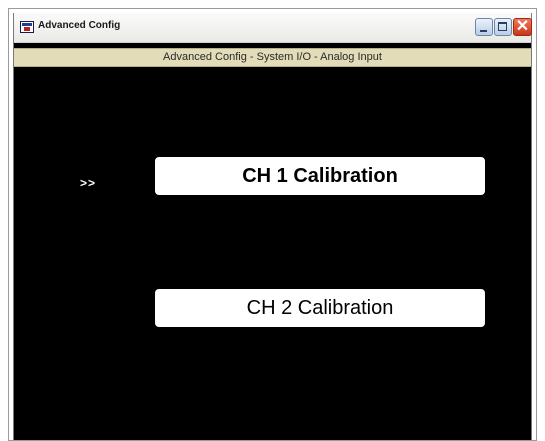  What do you see at coordinates (27, 27) in the screenshot?
I see `app-window-icon` at bounding box center [27, 27].